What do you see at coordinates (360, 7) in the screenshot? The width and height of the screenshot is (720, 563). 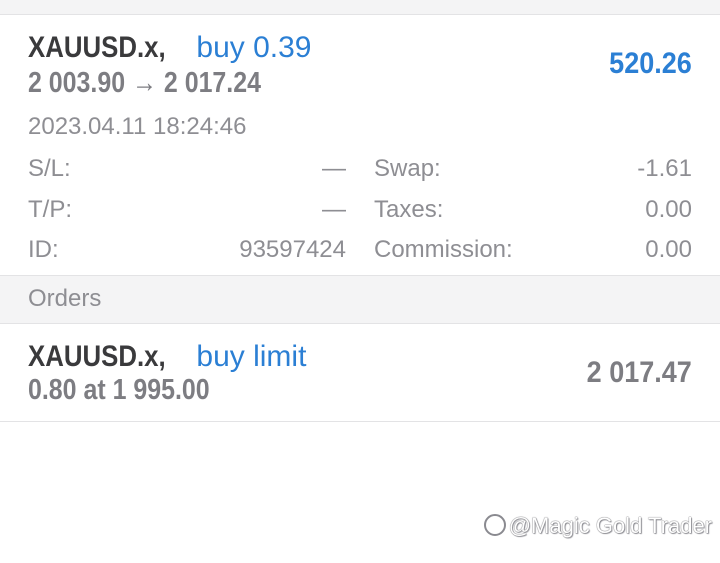 I see `top-section-strip` at bounding box center [360, 7].